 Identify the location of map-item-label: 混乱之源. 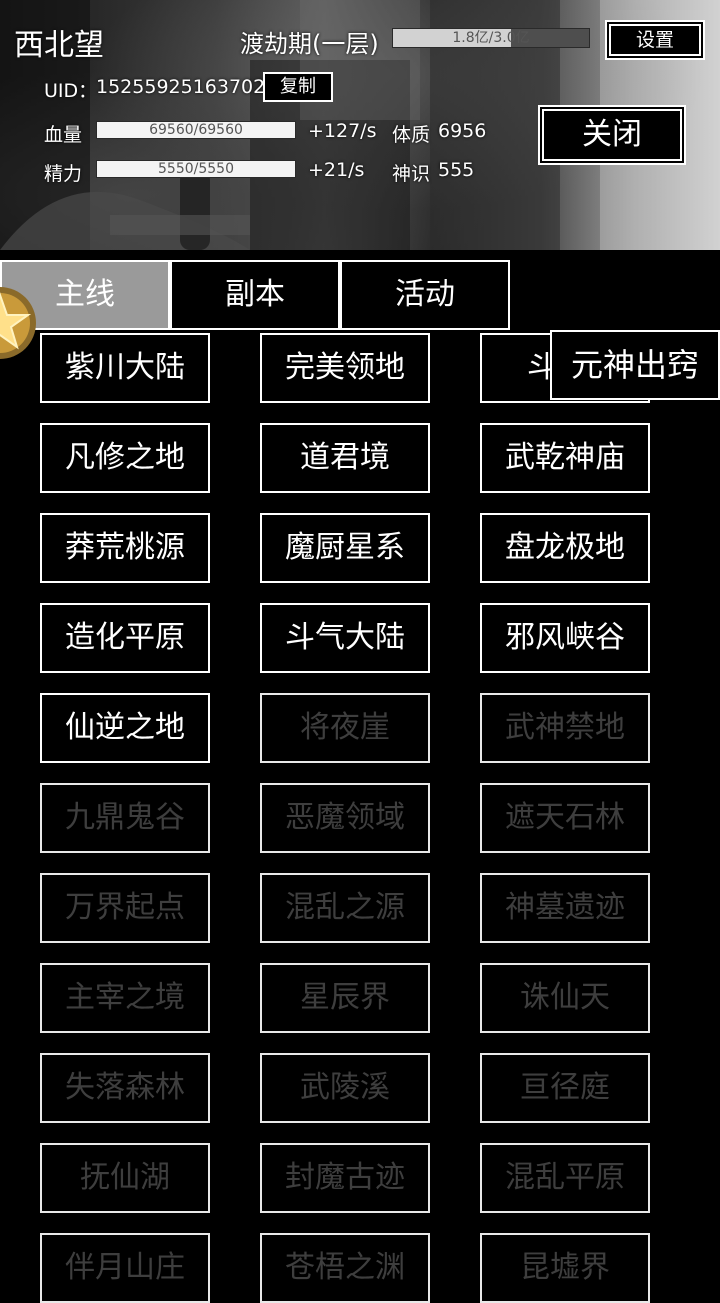
(345, 907).